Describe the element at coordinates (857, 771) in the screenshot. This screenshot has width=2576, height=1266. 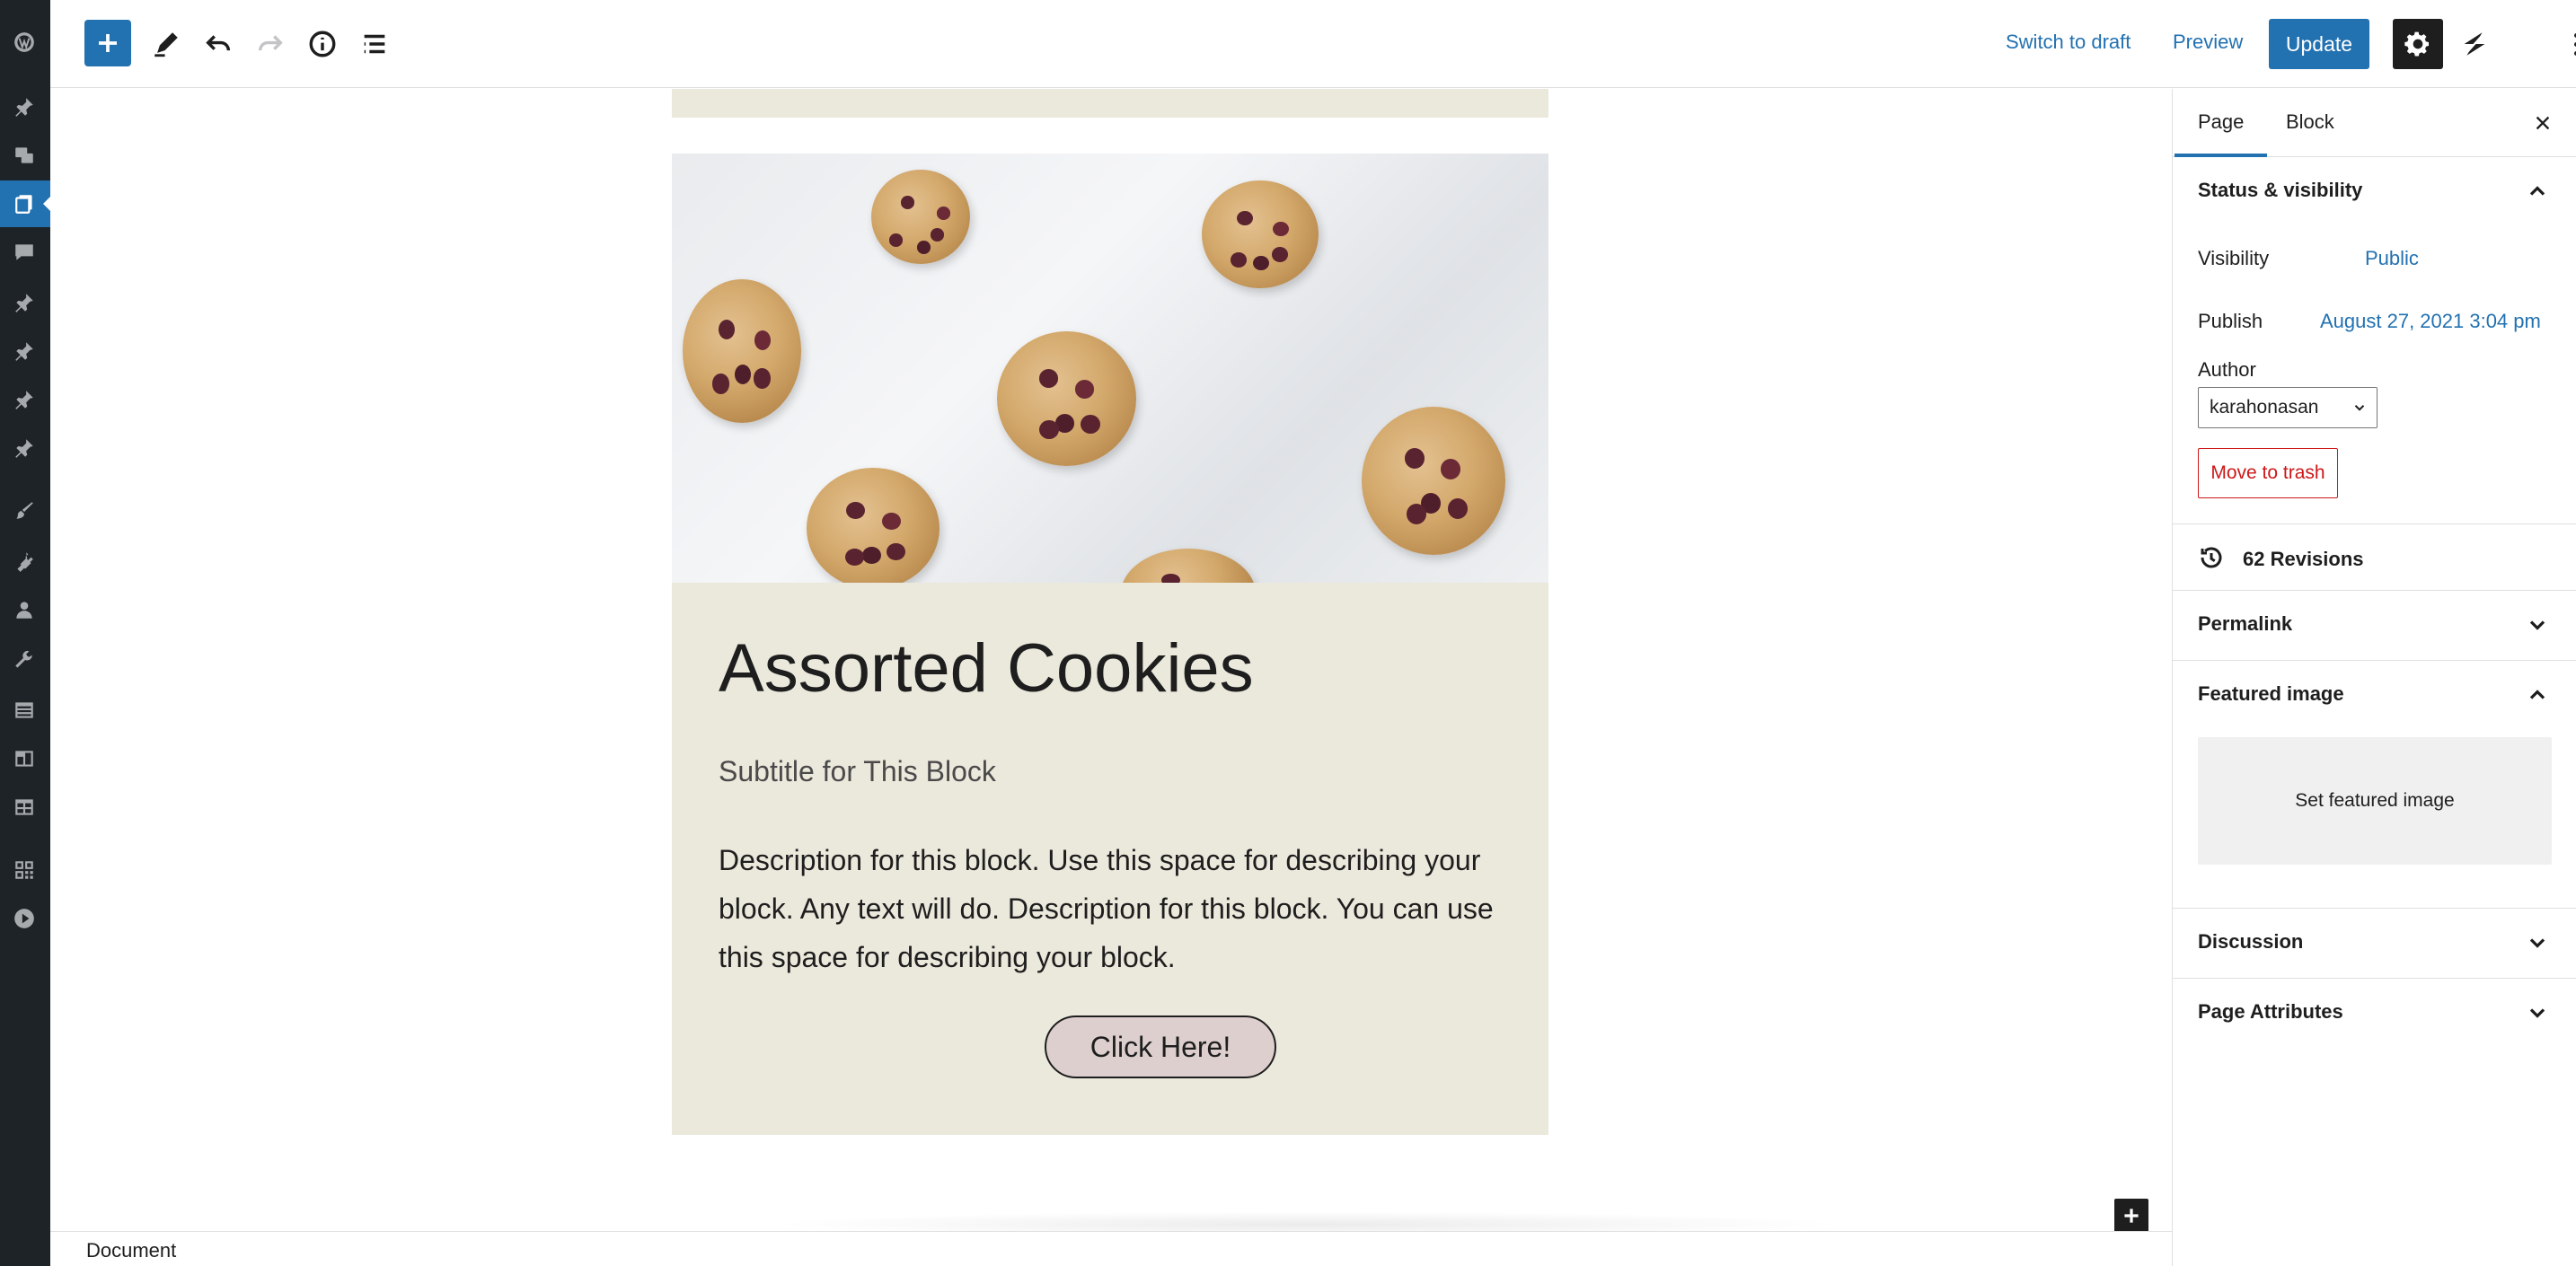
I see `card-subtitle: Subtitle for This Block` at that location.